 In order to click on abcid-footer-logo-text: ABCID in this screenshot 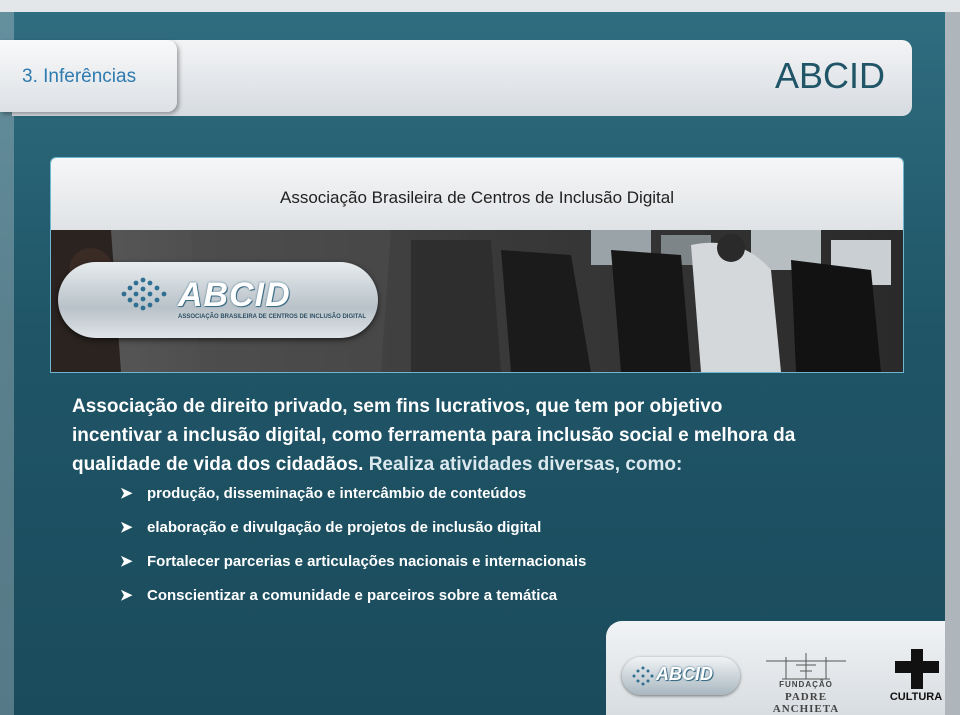, I will do `click(684, 674)`.